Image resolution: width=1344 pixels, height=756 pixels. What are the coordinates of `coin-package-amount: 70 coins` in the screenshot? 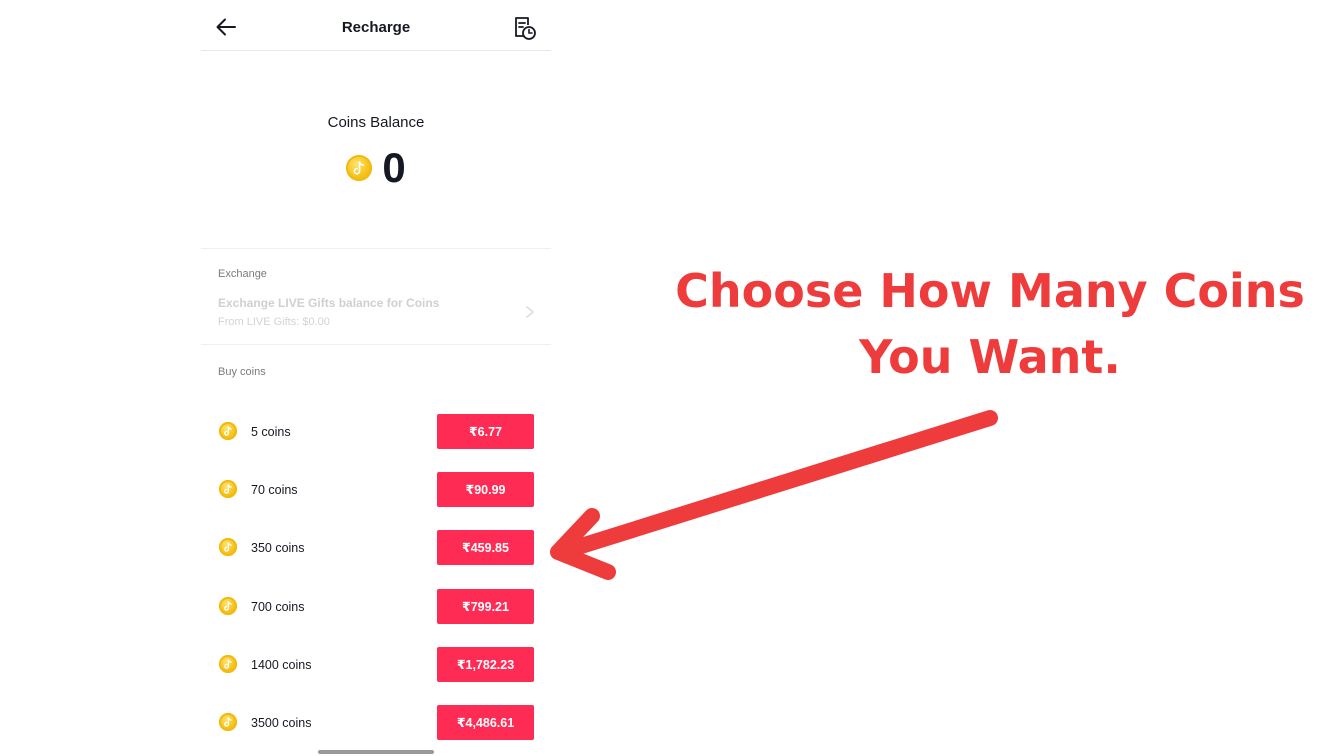 It's located at (274, 490).